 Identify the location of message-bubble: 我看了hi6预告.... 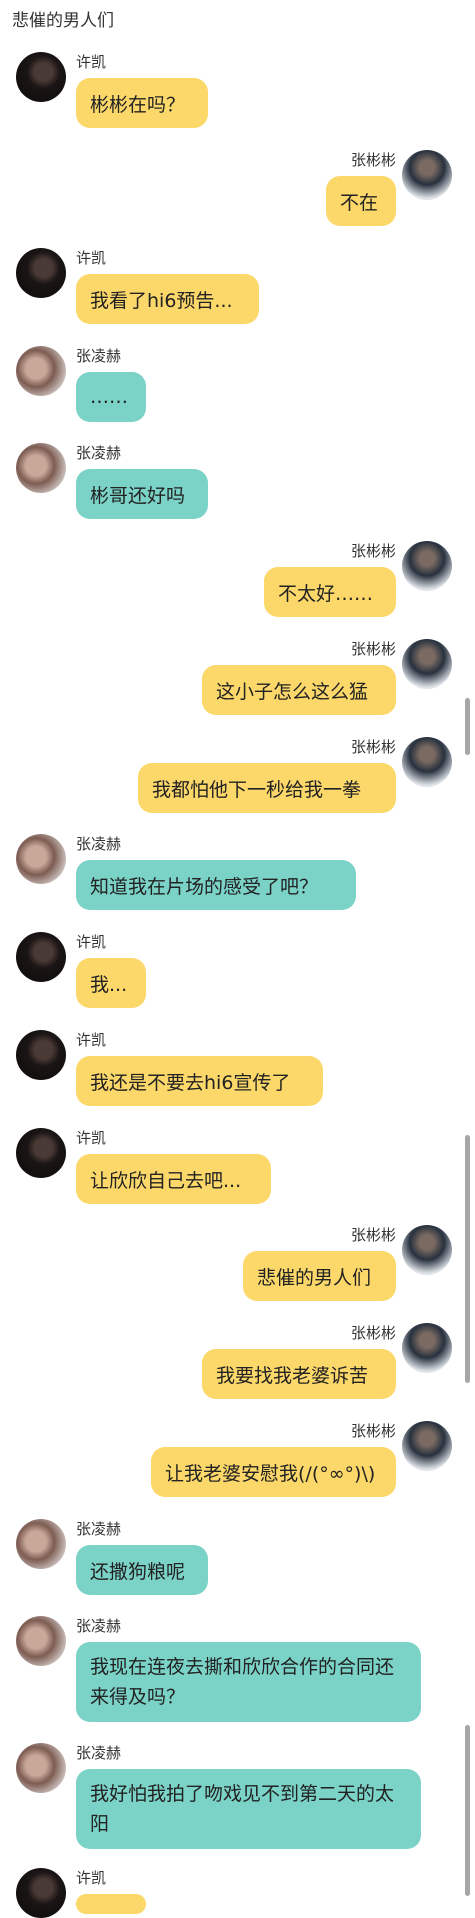
(167, 299).